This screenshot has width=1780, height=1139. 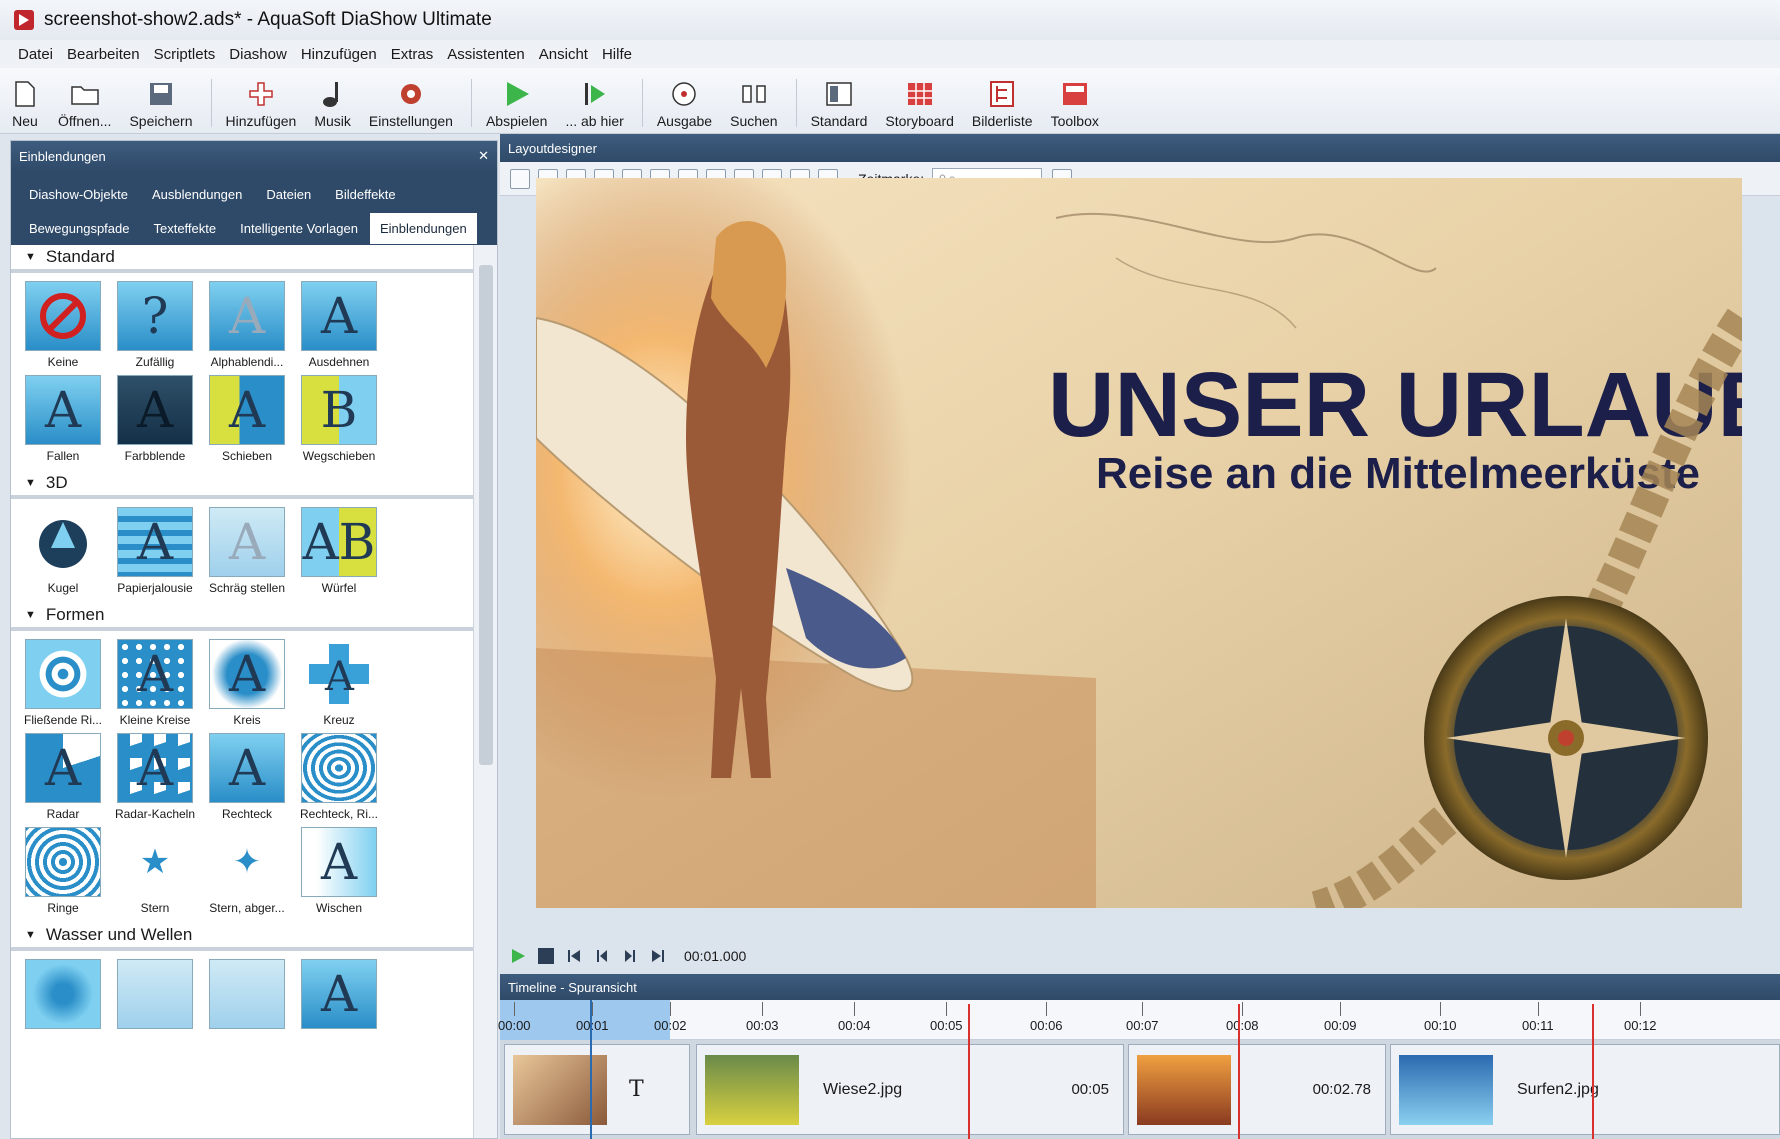 What do you see at coordinates (247, 419) in the screenshot?
I see `transition-schieben: A Schieben` at bounding box center [247, 419].